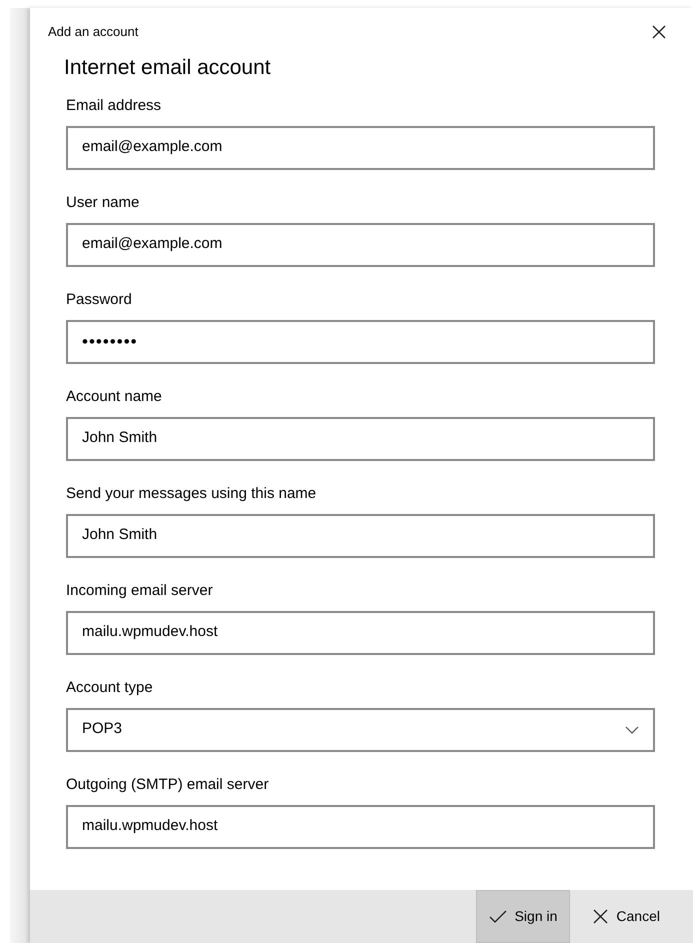 The image size is (693, 943). What do you see at coordinates (168, 784) in the screenshot?
I see `field-label: Outgoing (SMTP) email server` at bounding box center [168, 784].